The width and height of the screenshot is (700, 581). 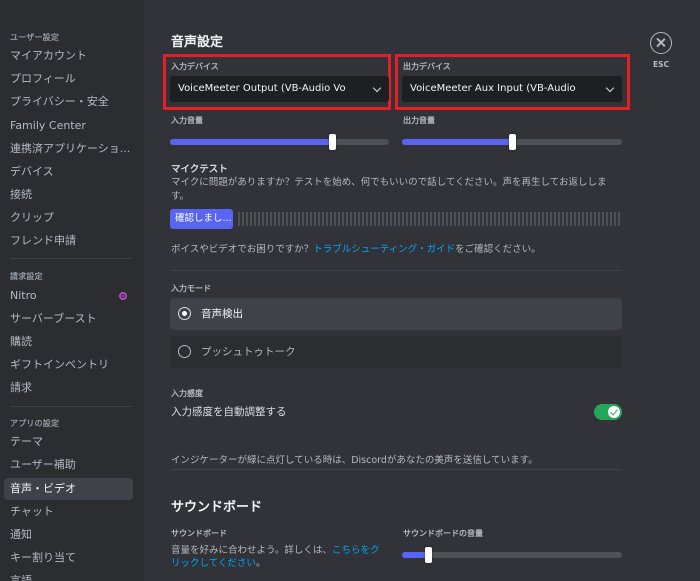 I want to click on soundboard-volume-slider-handle, so click(x=428, y=555).